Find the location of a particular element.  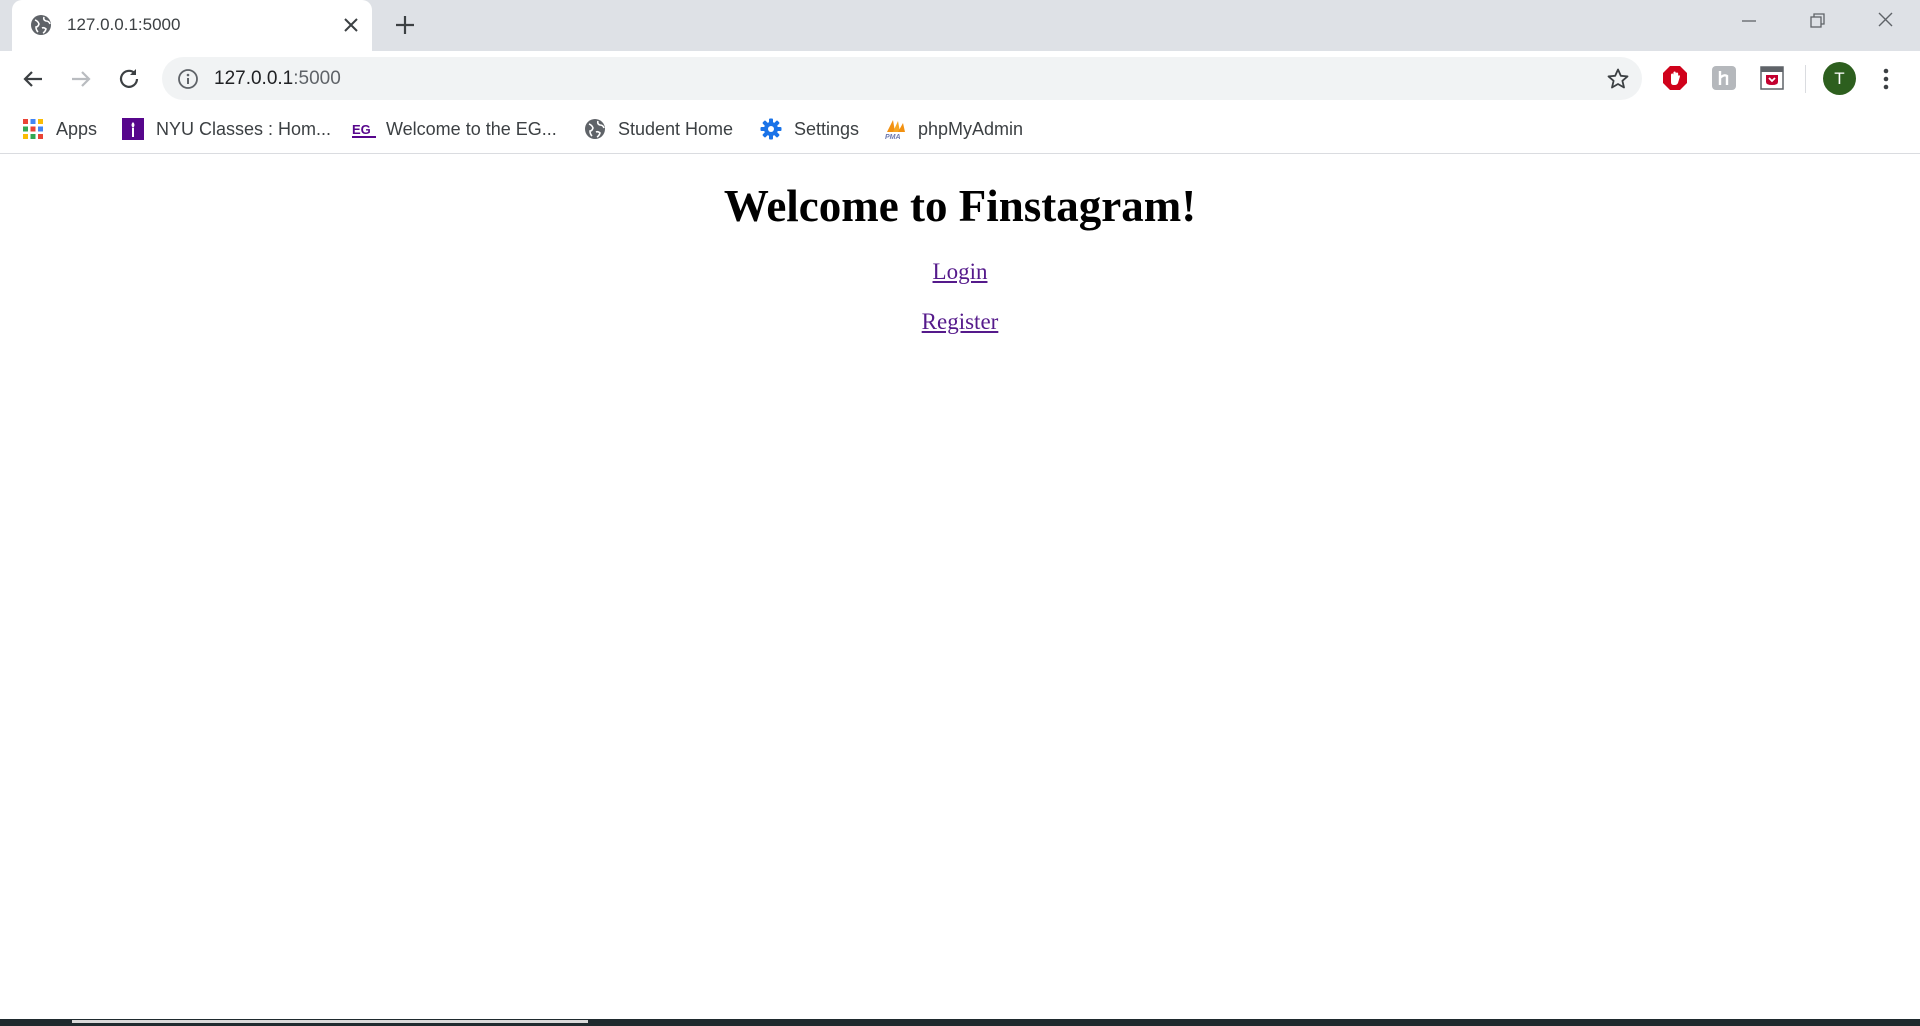

pma-logo-icon: PMA is located at coordinates (895, 129).